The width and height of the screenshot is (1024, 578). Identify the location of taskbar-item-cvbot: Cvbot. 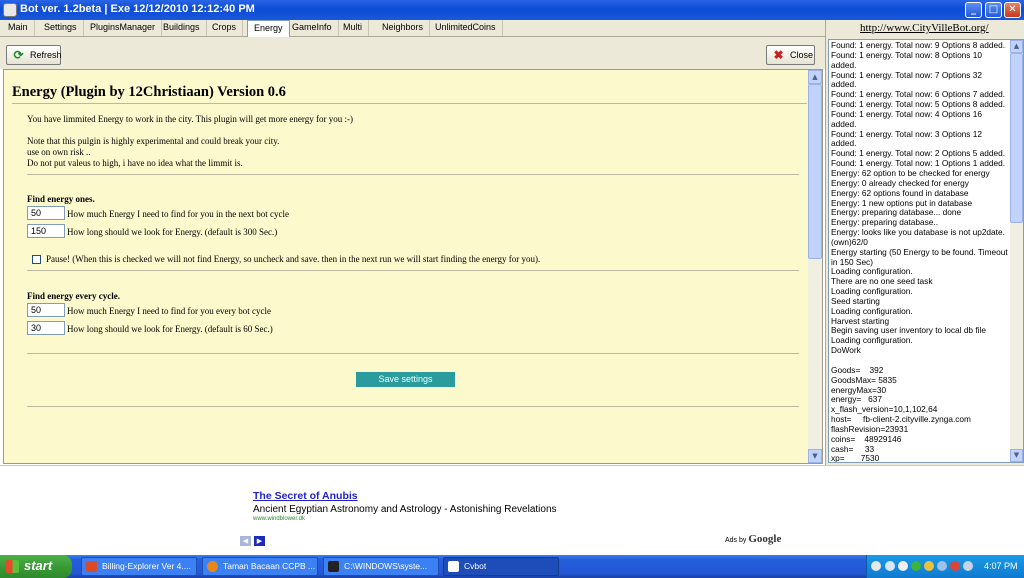
(501, 566).